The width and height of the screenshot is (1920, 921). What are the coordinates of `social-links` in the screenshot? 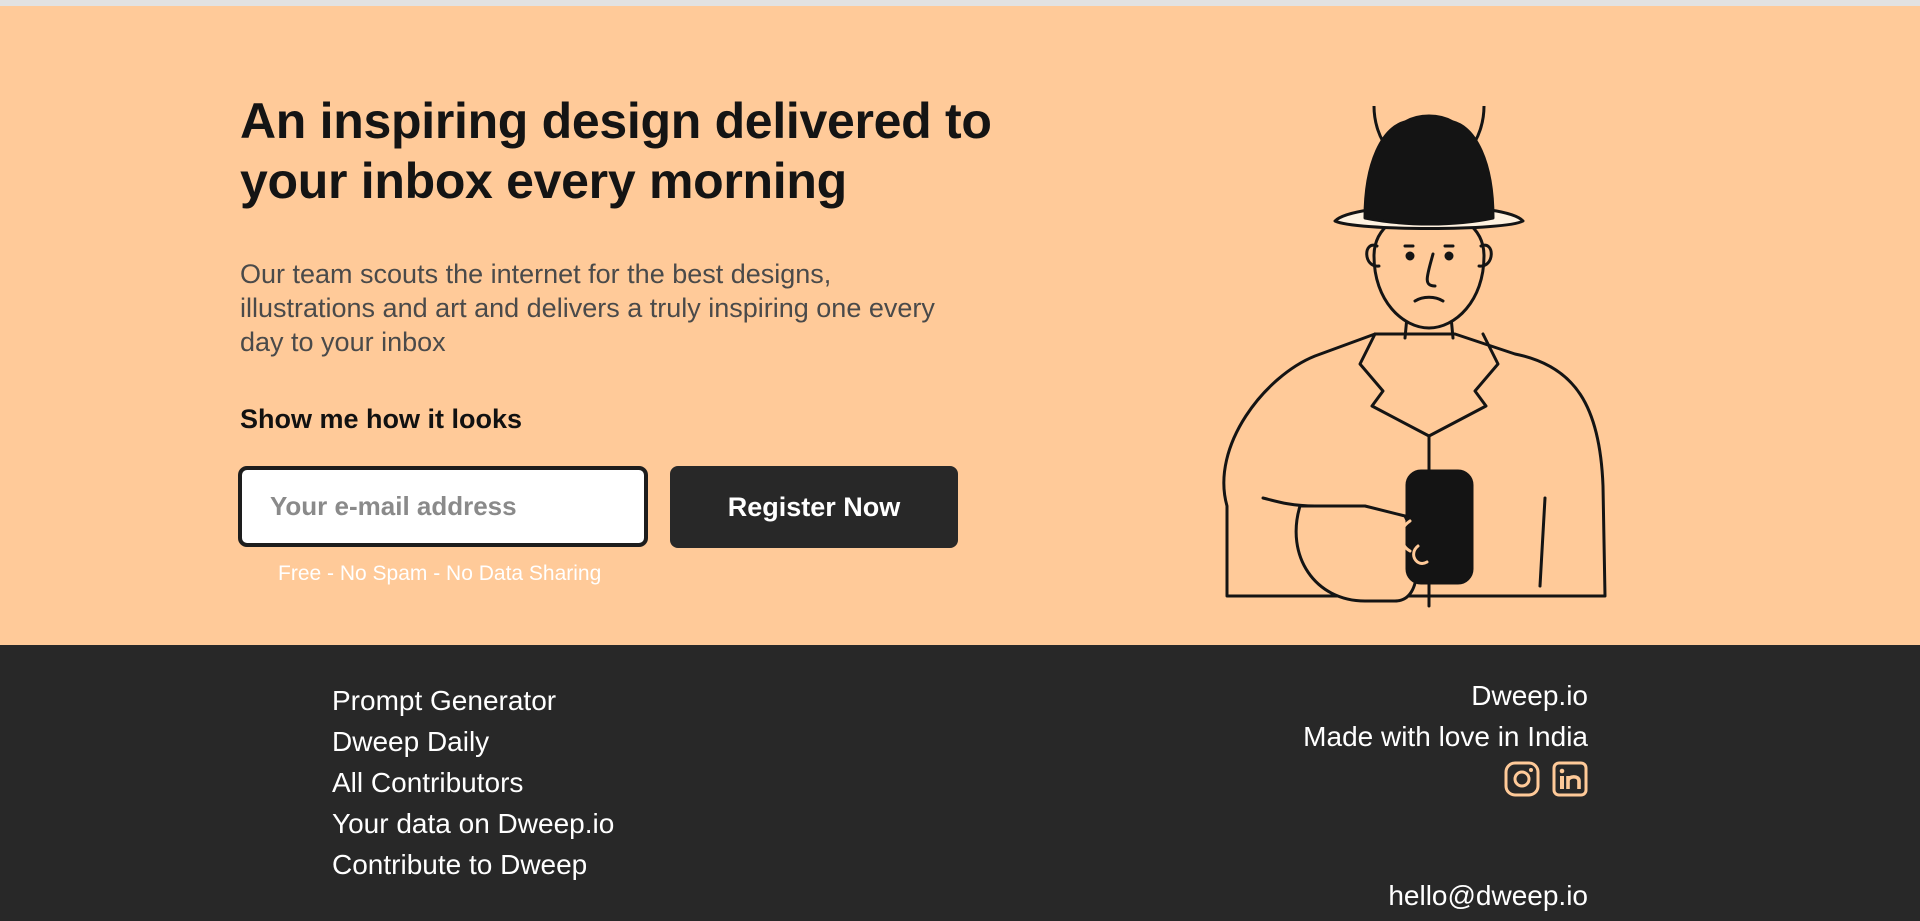 It's located at (1445, 780).